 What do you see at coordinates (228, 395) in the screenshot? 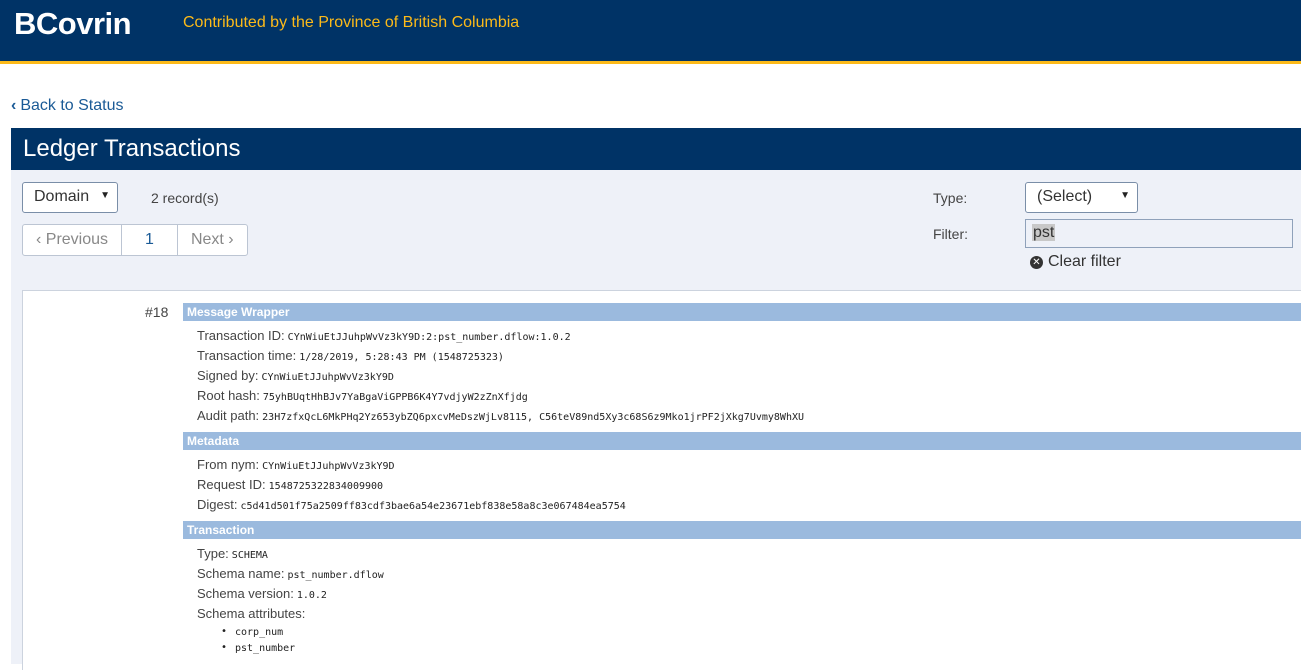
I see `row-label: Root hash:` at bounding box center [228, 395].